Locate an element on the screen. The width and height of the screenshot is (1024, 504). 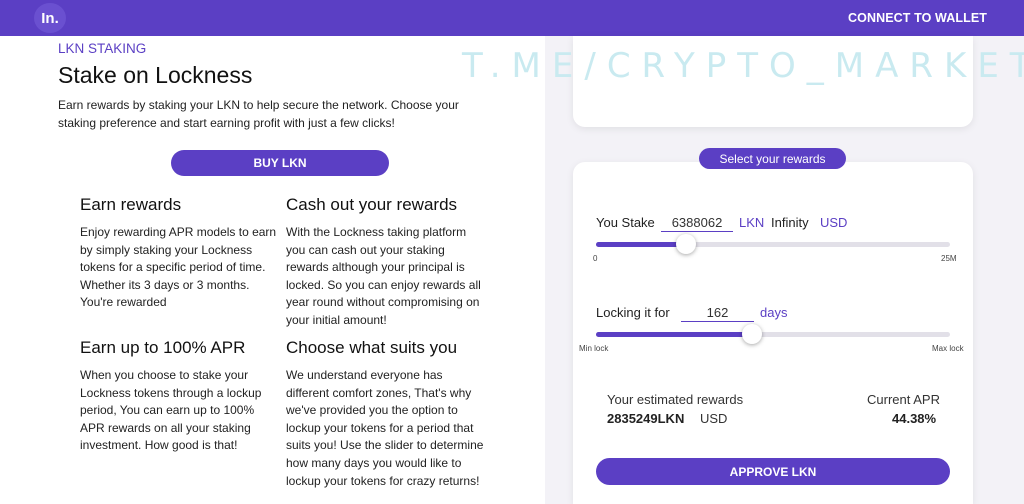
lock-days-input is located at coordinates (717, 313).